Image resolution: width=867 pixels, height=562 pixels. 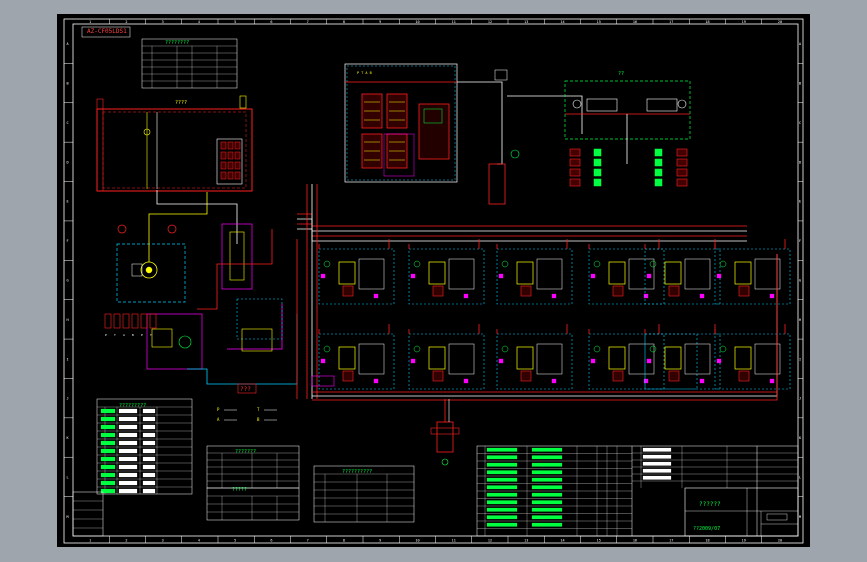 I want to click on return-header, so click(x=545, y=323).